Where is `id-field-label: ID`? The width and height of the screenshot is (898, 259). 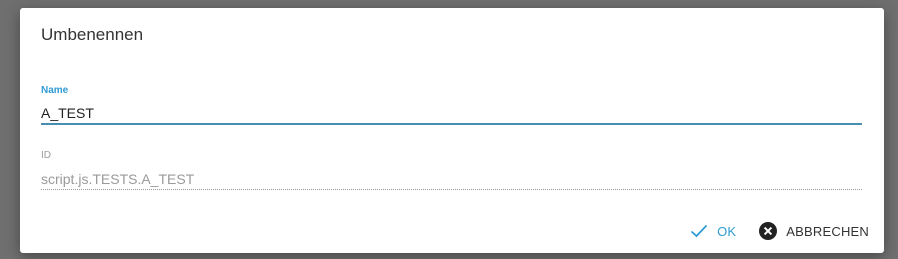
id-field-label: ID is located at coordinates (46, 155).